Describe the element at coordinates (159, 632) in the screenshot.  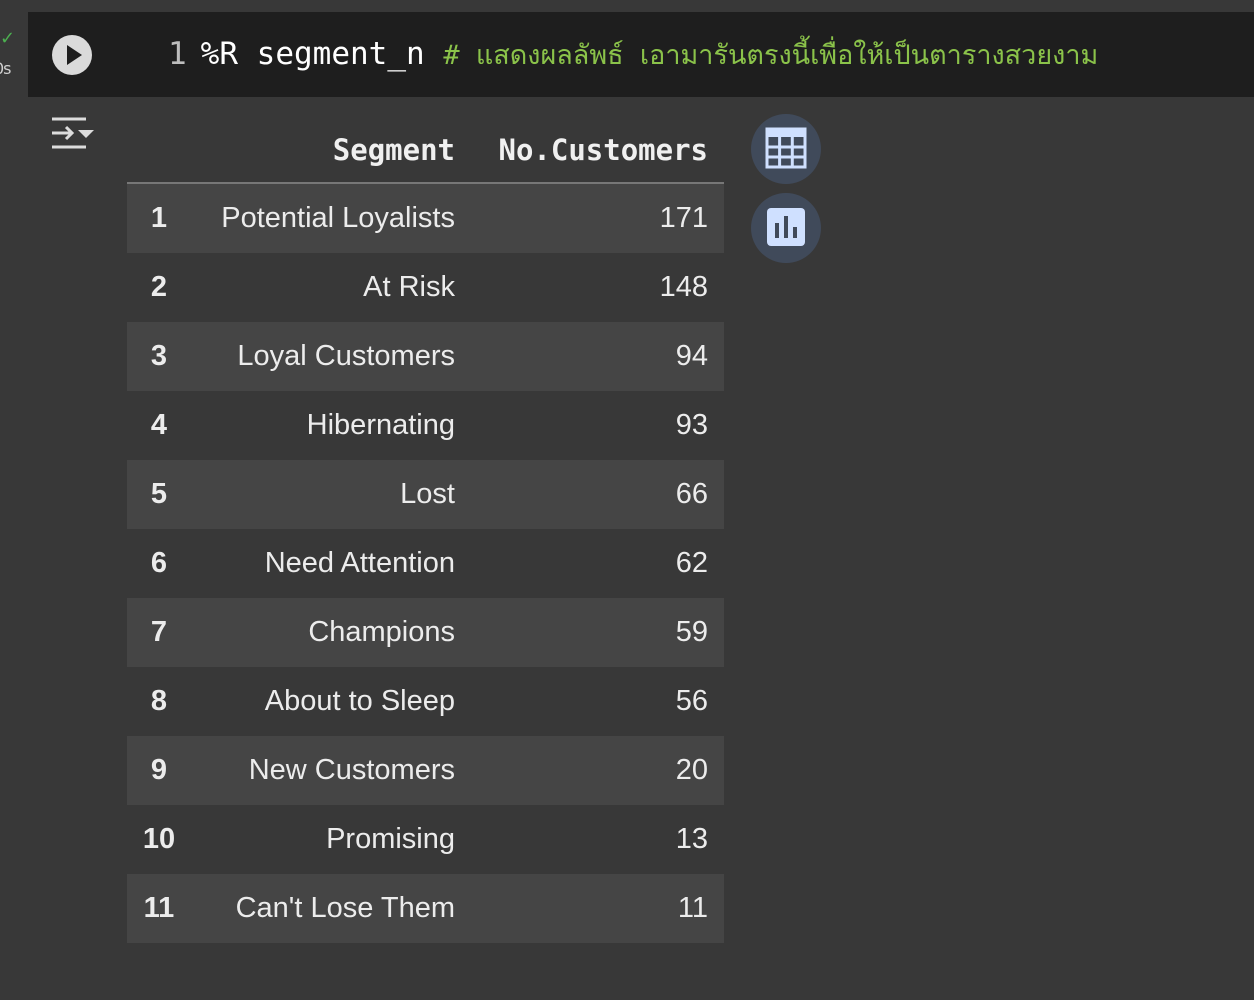
I see `row-index: 7` at that location.